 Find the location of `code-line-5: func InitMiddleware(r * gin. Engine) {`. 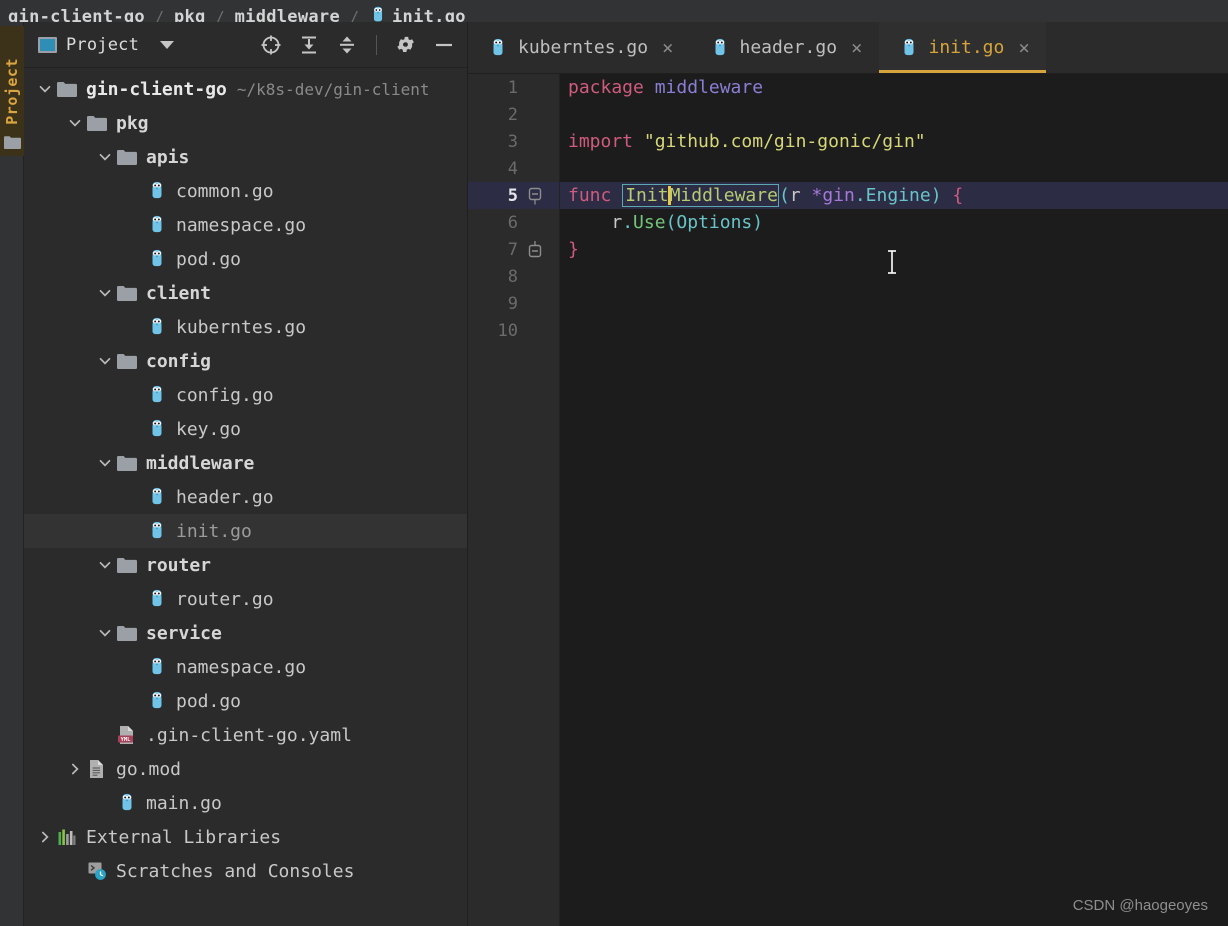

code-line-5: func InitMiddleware(r * gin. Engine) { is located at coordinates (894, 195).